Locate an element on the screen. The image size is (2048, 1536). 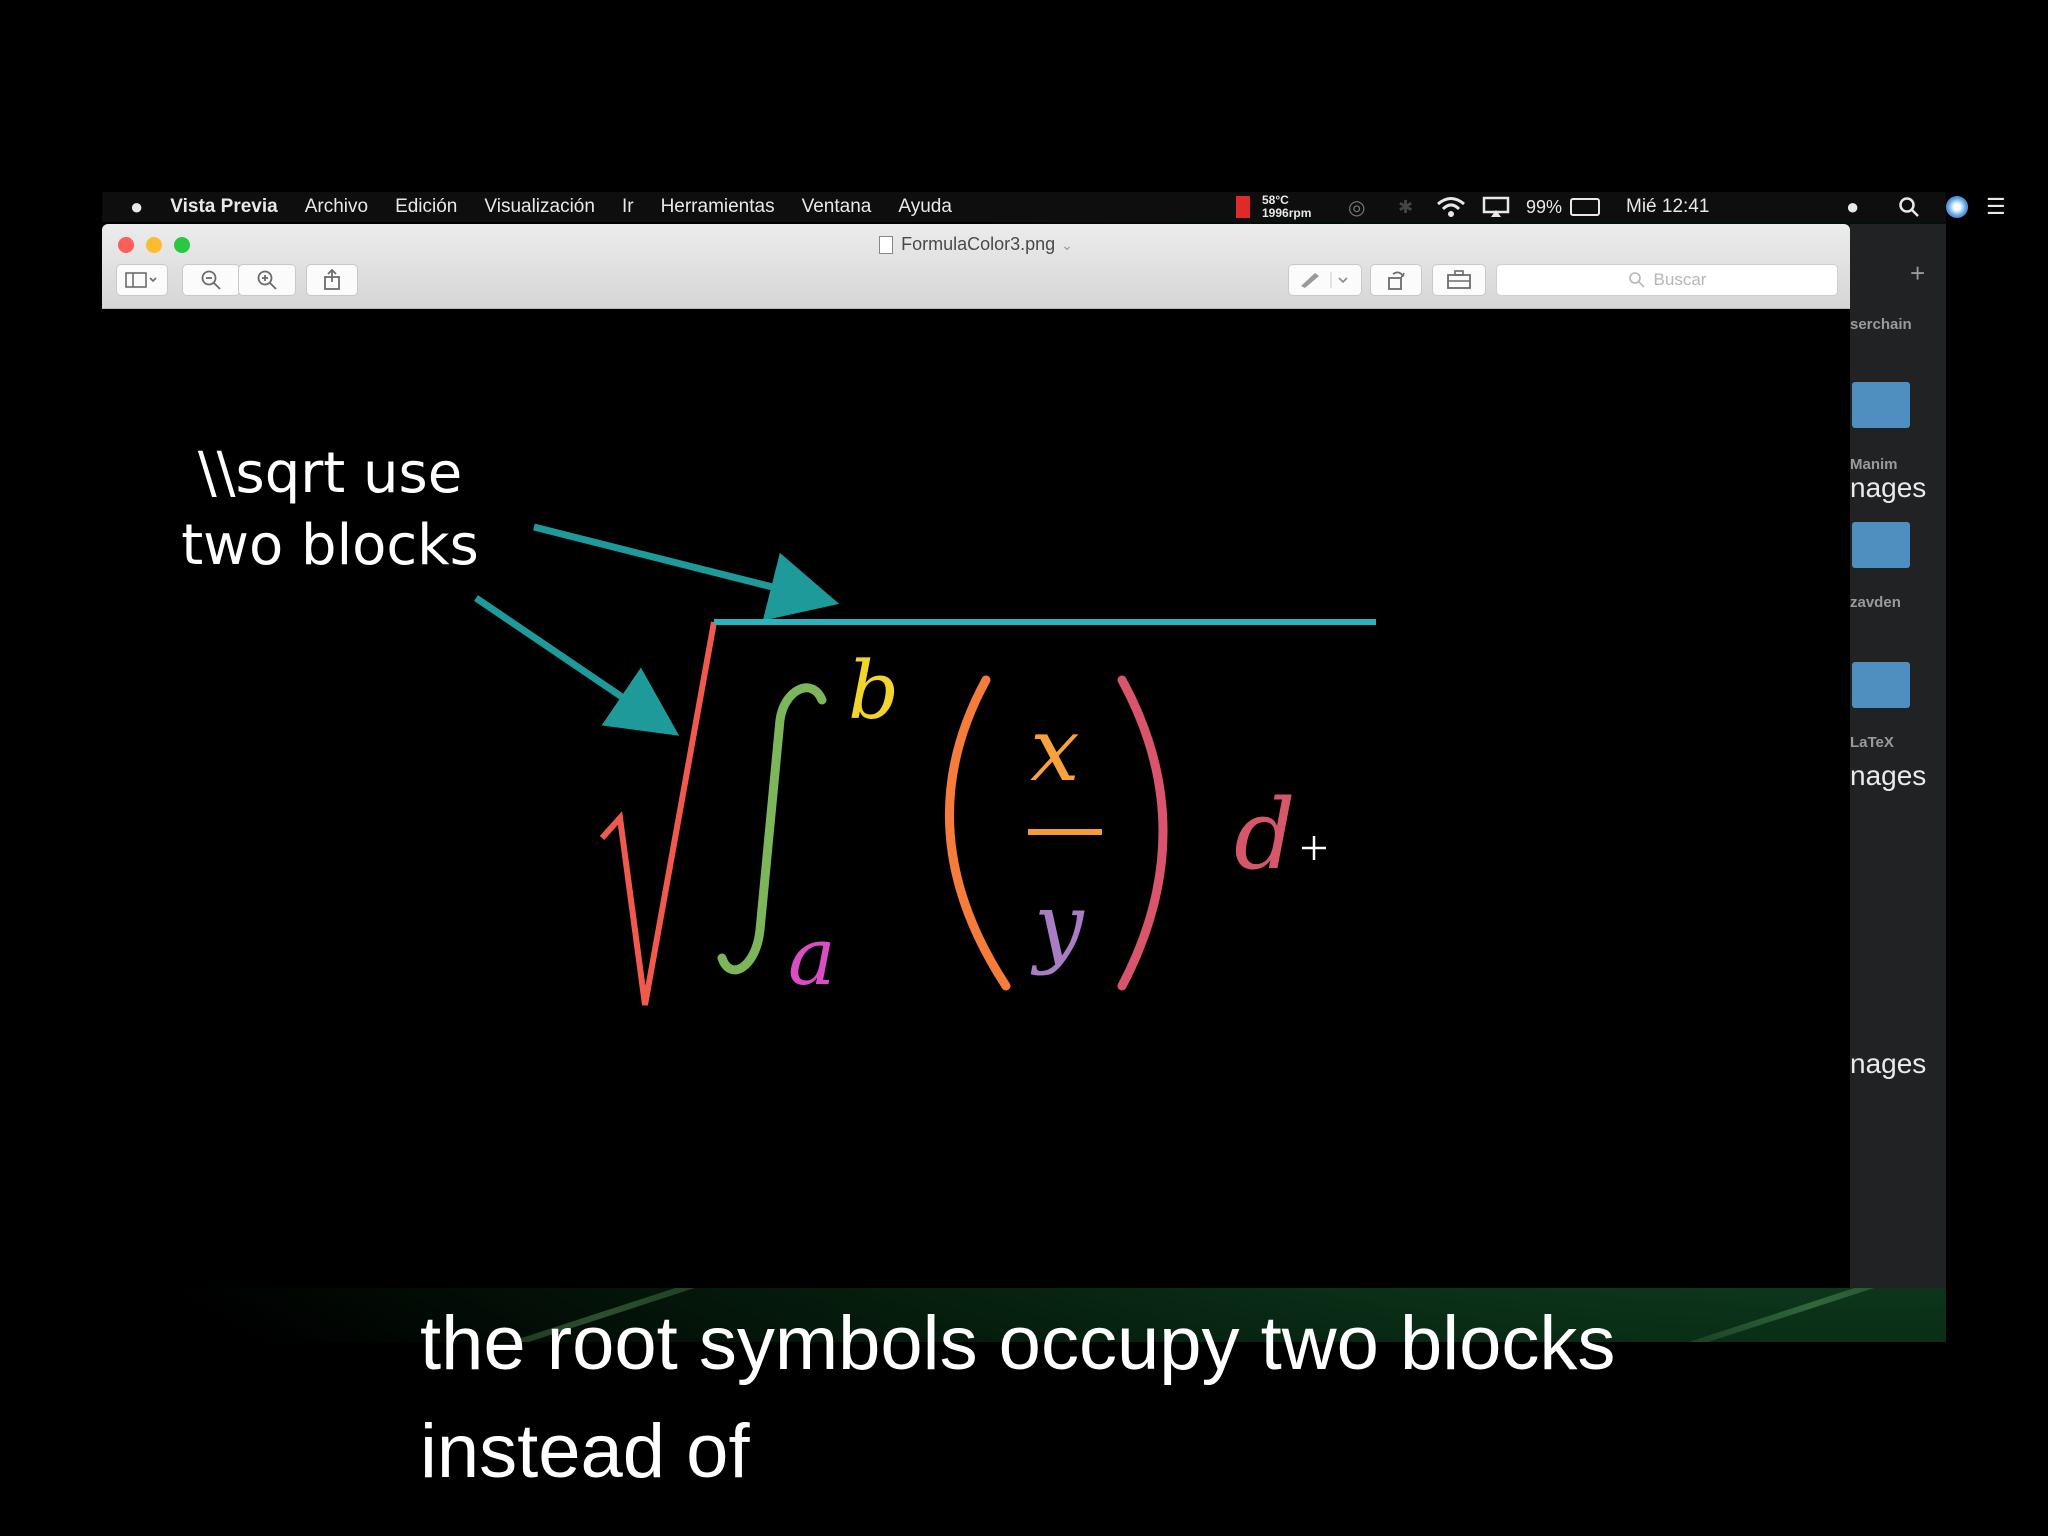
annotation-arrow-vinculum is located at coordinates (686, 572).